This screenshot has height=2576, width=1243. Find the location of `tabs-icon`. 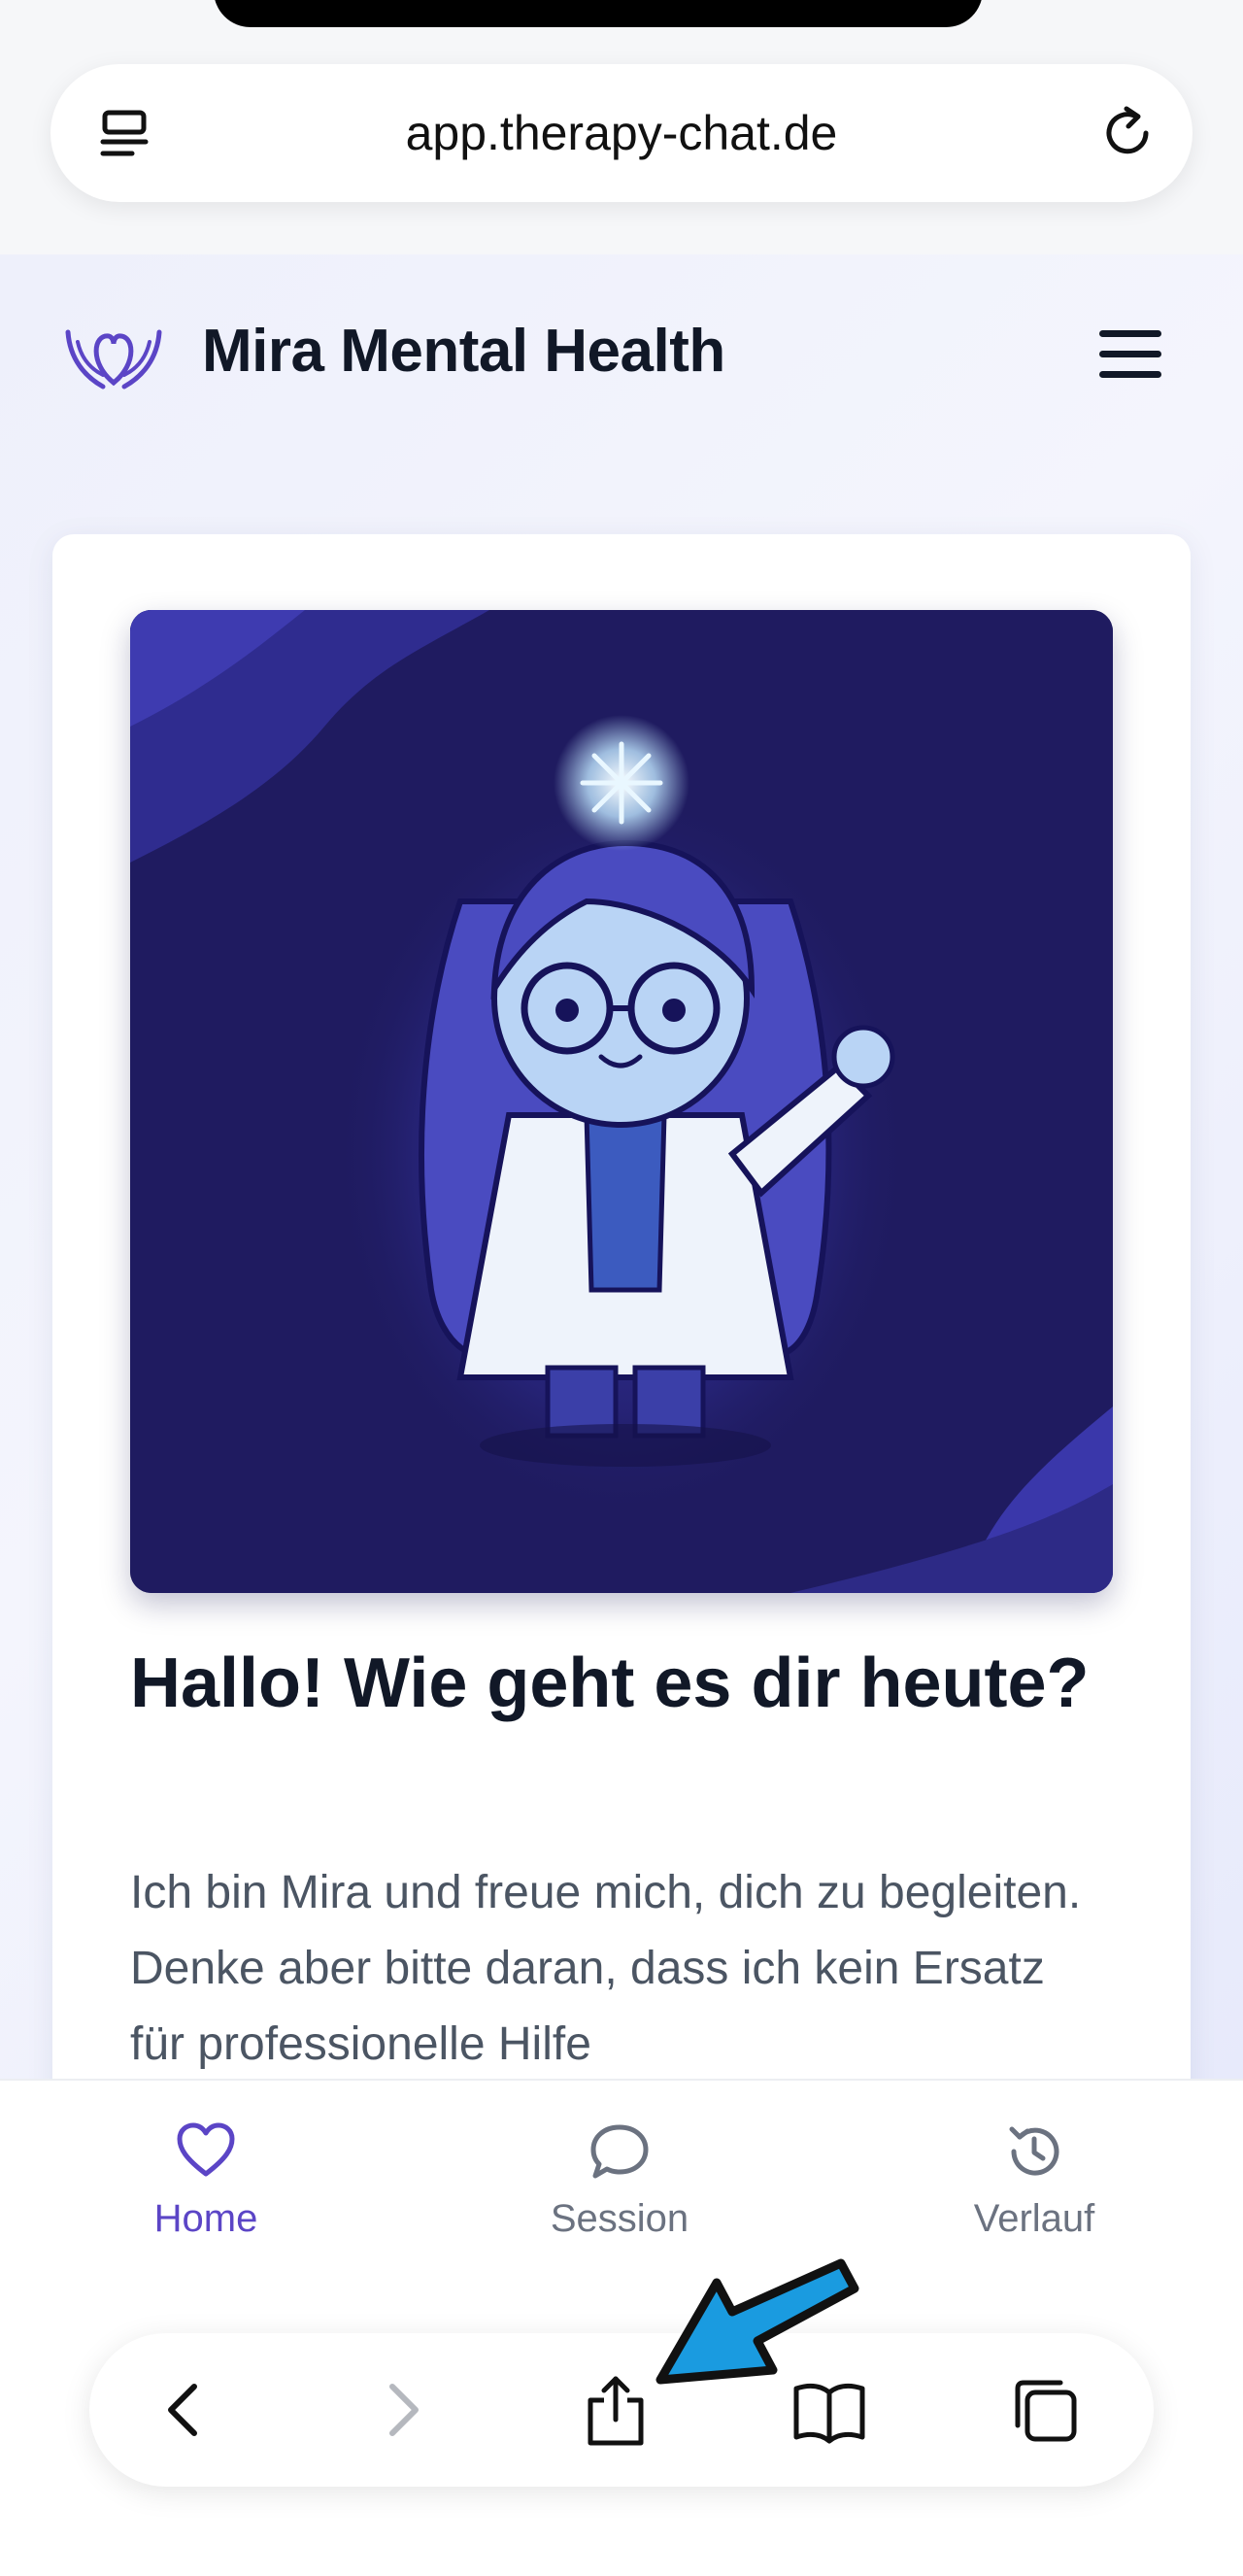

tabs-icon is located at coordinates (1045, 2410).